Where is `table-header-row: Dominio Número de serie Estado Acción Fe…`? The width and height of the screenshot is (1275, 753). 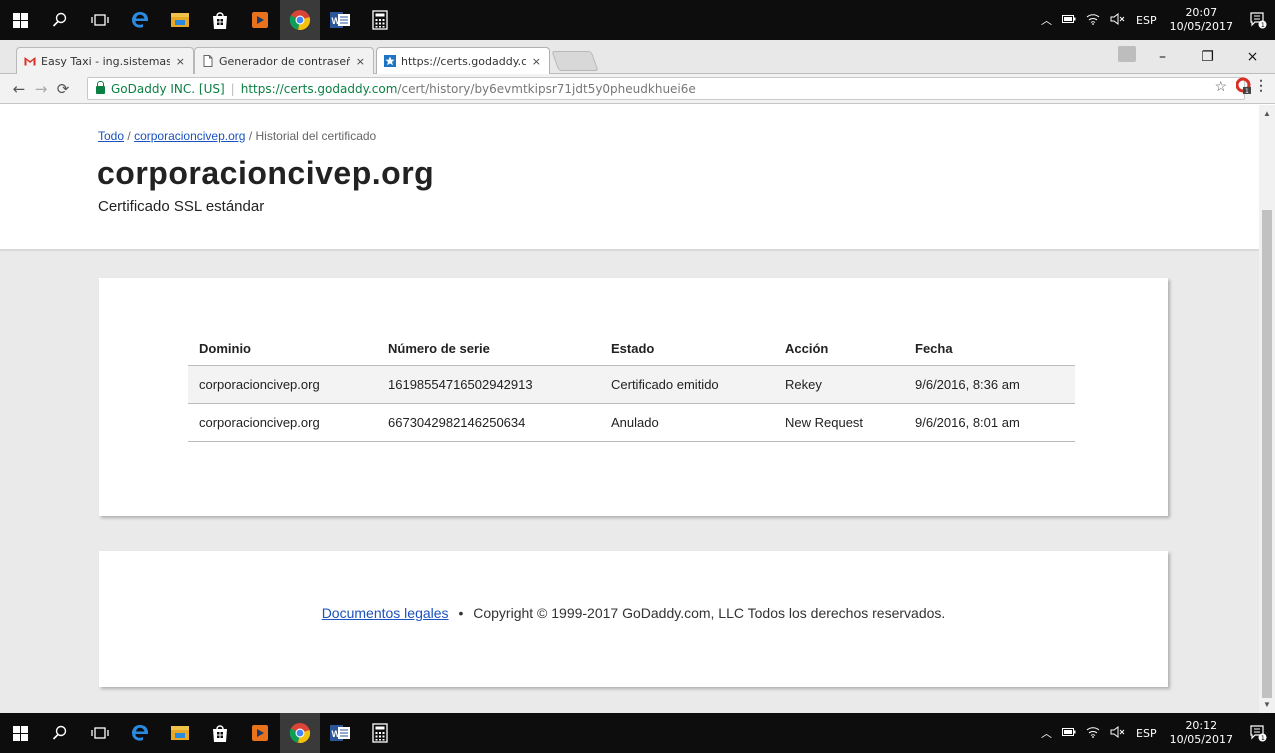 table-header-row: Dominio Número de serie Estado Acción Fe… is located at coordinates (631, 349).